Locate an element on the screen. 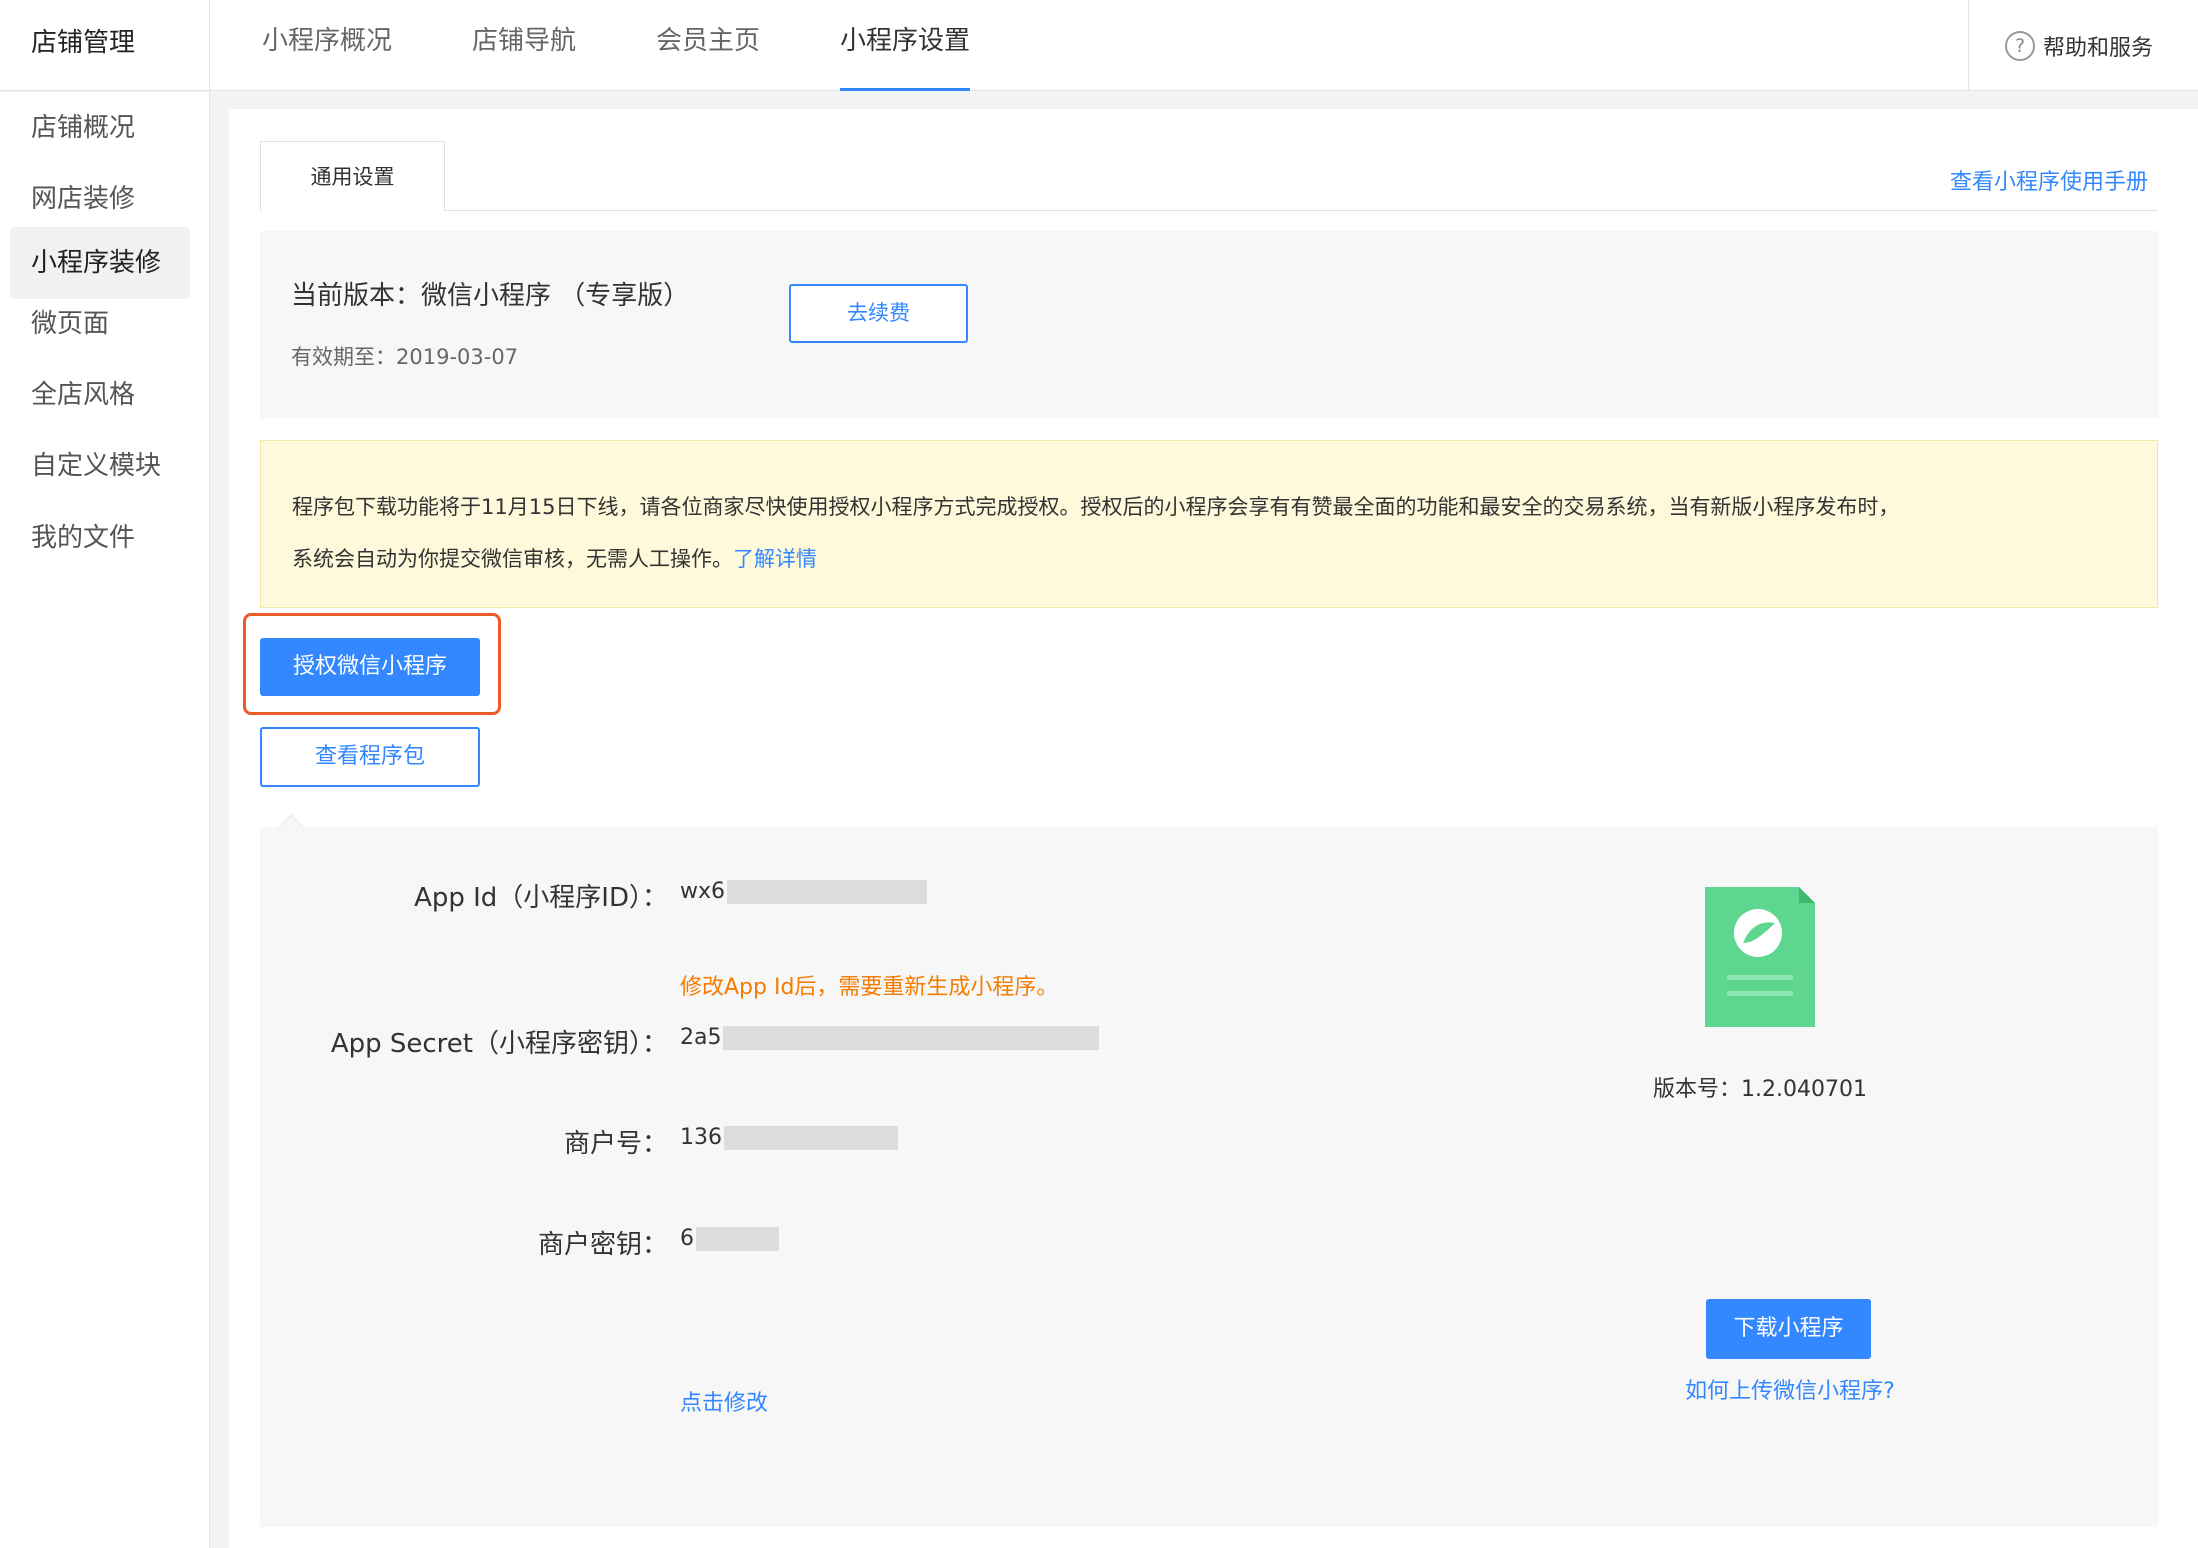  merchant-key-value: 6 is located at coordinates (729, 1238).